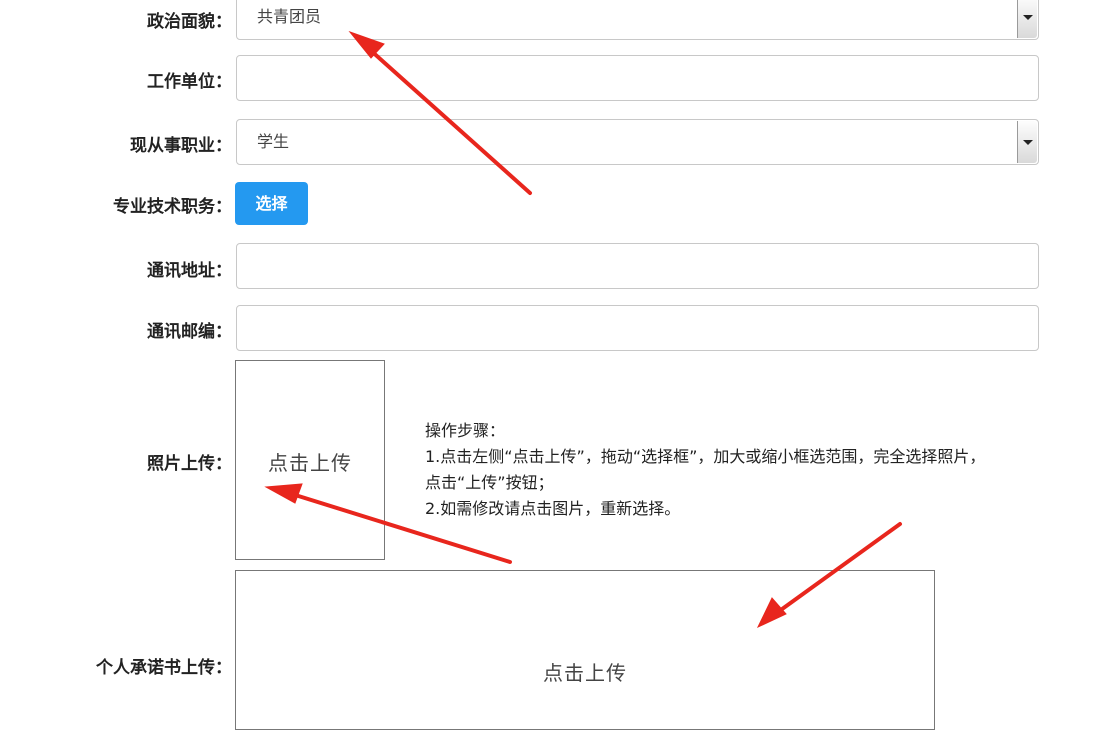  I want to click on instruction-line: 操作步骤：, so click(465, 430).